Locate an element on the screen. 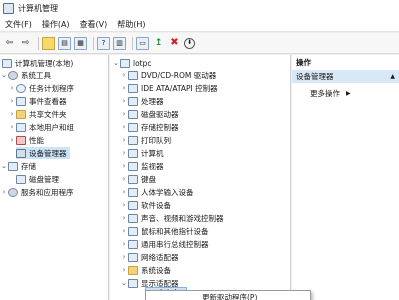  forward-arrow-icon: ⇨ is located at coordinates (25, 43).